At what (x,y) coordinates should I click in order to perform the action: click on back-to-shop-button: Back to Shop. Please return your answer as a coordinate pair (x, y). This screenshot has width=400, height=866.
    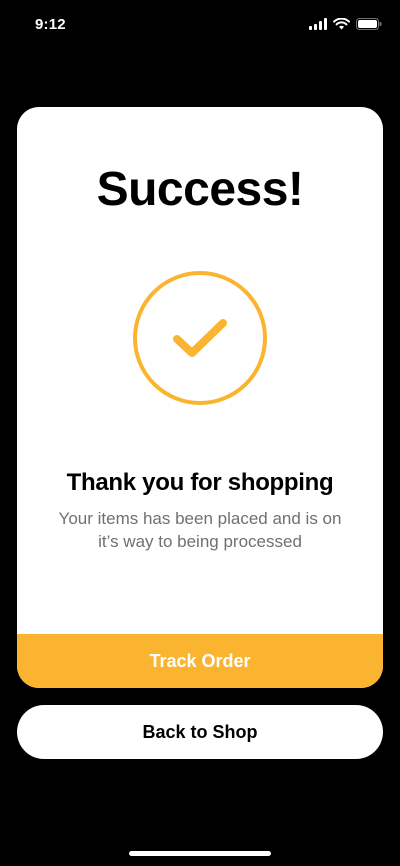
    Looking at the image, I should click on (200, 732).